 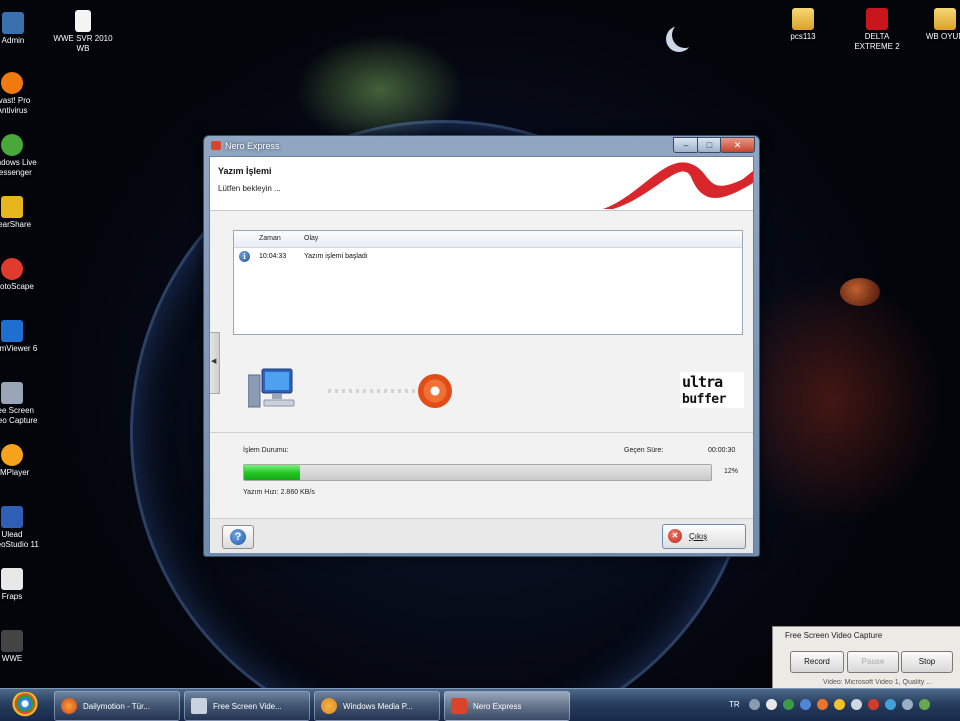 What do you see at coordinates (12, 331) in the screenshot?
I see `teamviewer-icon` at bounding box center [12, 331].